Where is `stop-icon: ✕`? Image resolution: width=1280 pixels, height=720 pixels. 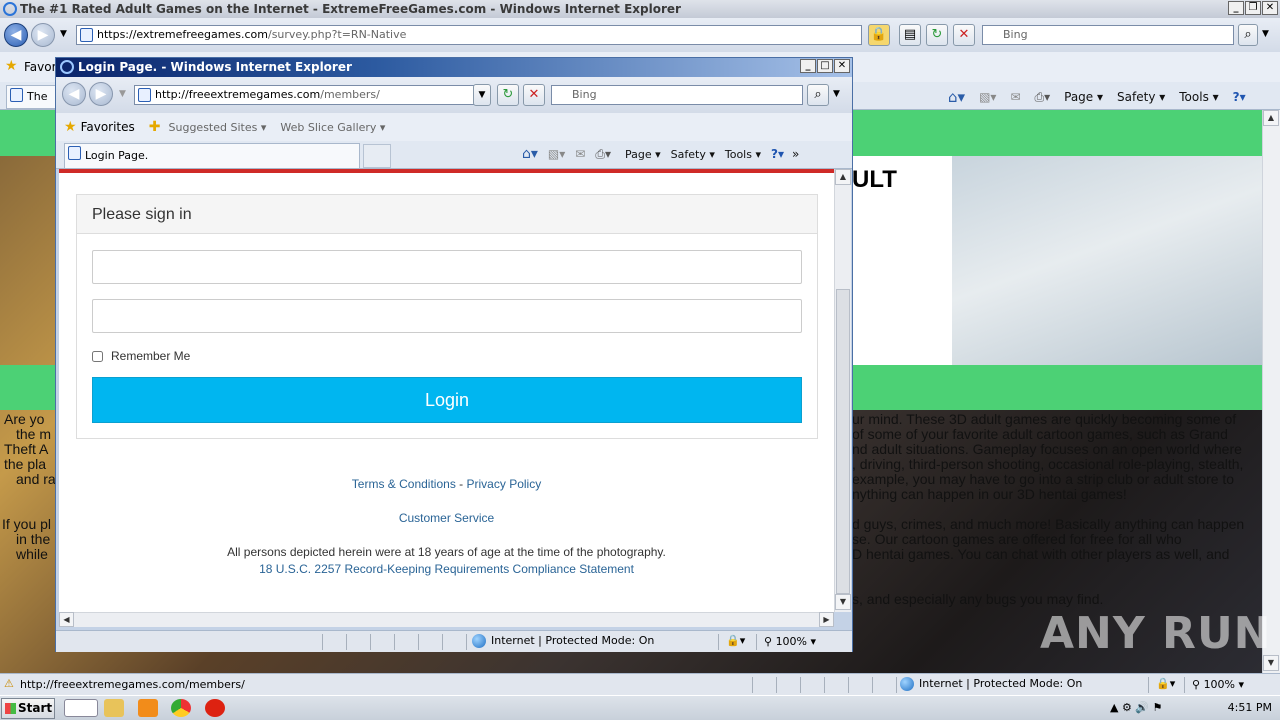 stop-icon: ✕ is located at coordinates (964, 35).